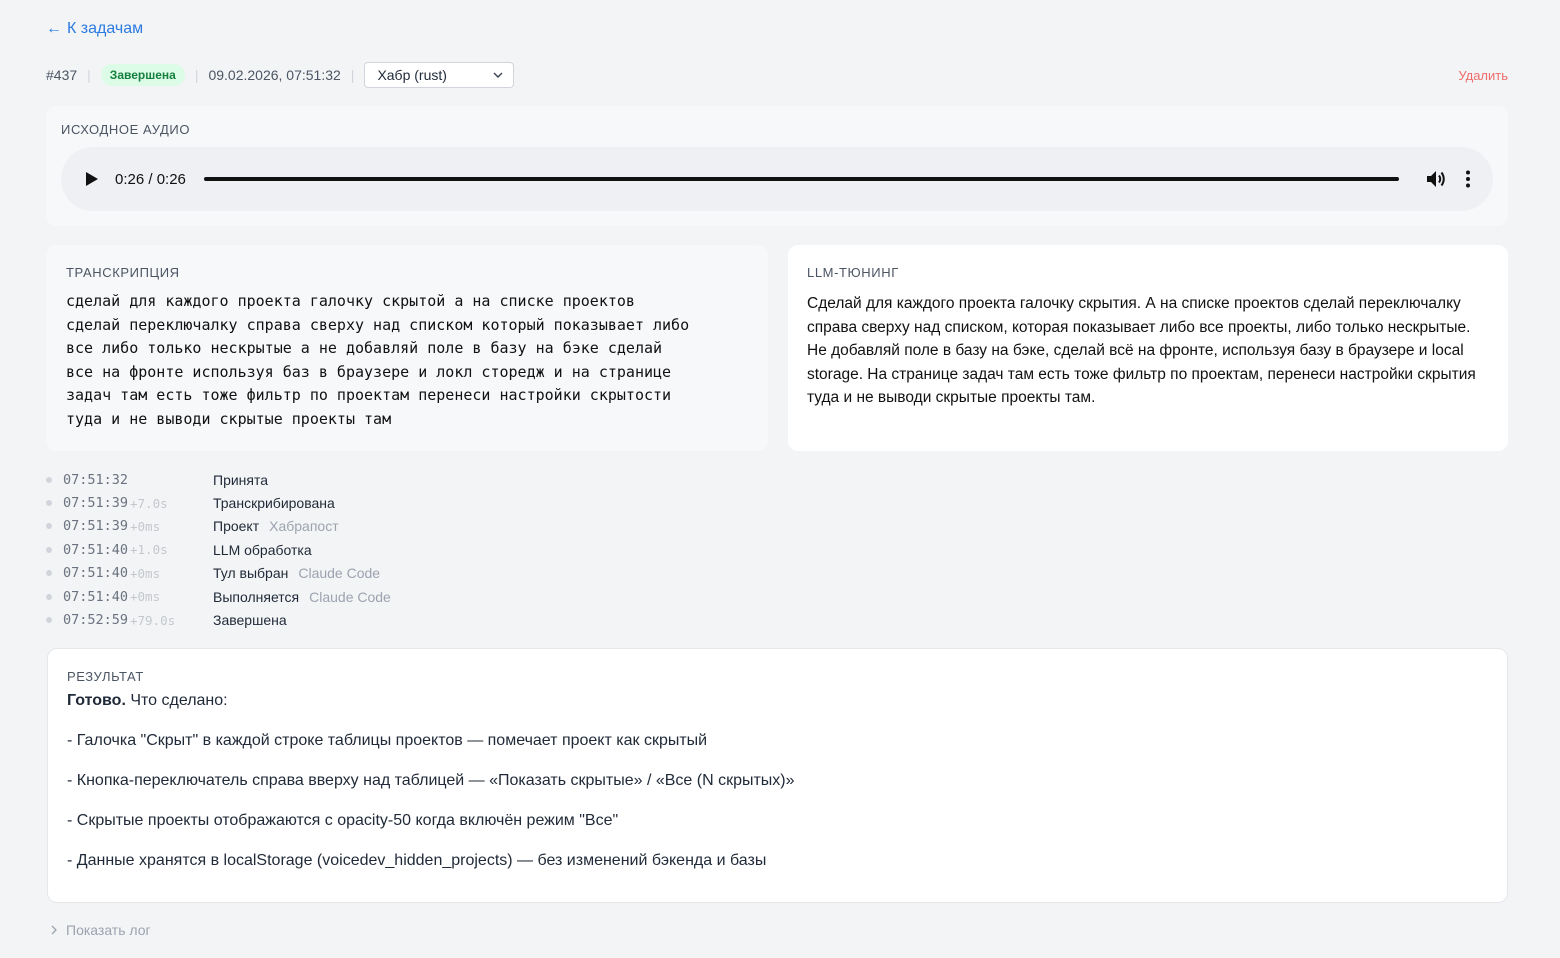 This screenshot has width=1560, height=958. I want to click on timeline-label: Принята, so click(241, 479).